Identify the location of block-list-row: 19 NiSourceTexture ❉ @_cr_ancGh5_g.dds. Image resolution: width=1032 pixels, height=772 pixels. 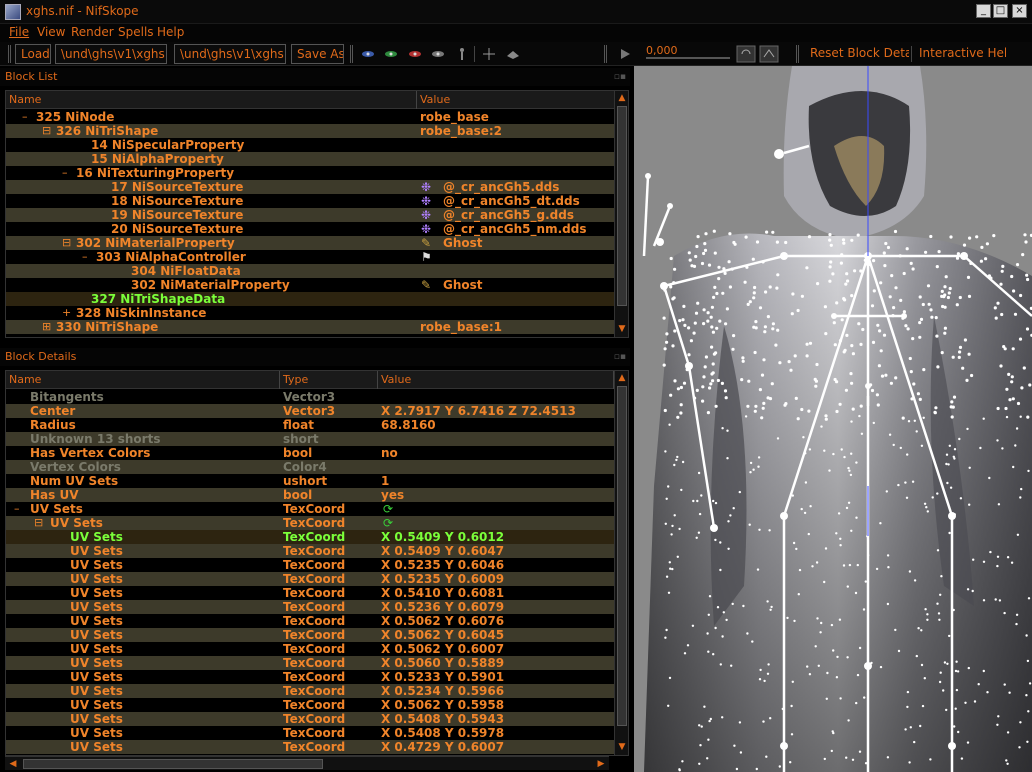
(317, 215).